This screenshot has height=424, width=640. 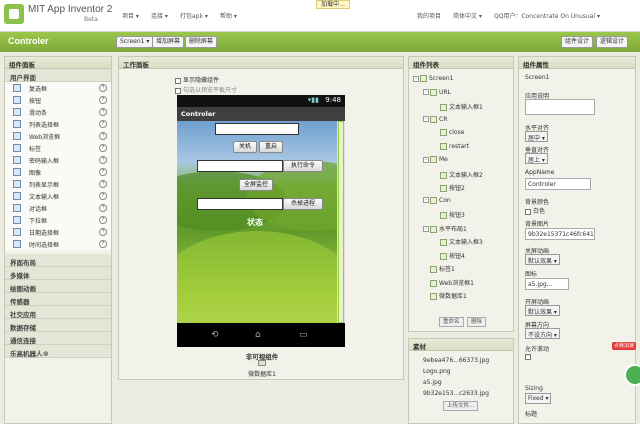 What do you see at coordinates (445, 228) in the screenshot?
I see `tree-node: - 水平布局1` at bounding box center [445, 228].